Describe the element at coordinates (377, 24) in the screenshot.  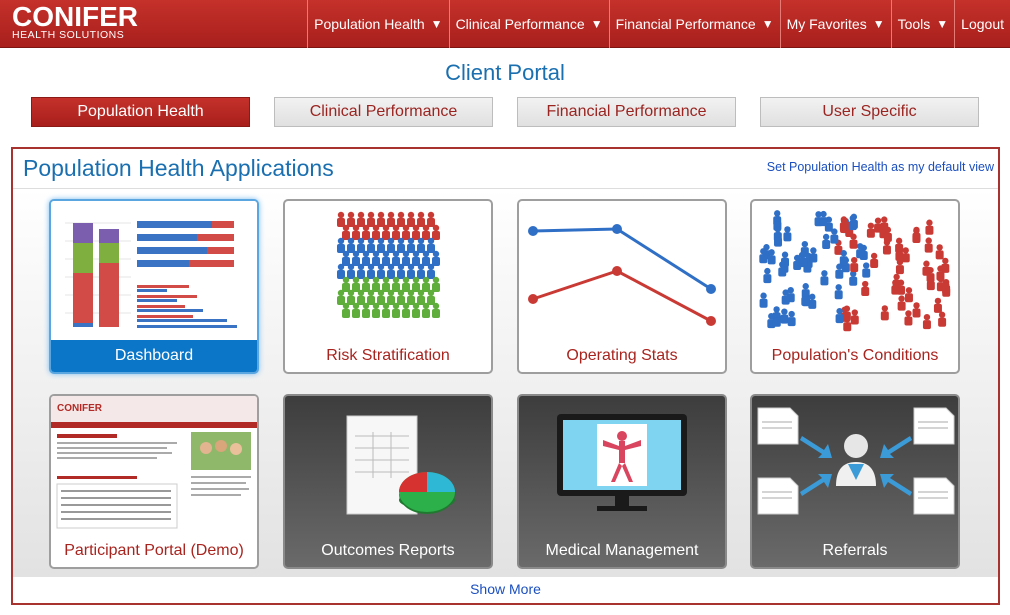
I see `nav-population-health: Population Health ▼` at that location.